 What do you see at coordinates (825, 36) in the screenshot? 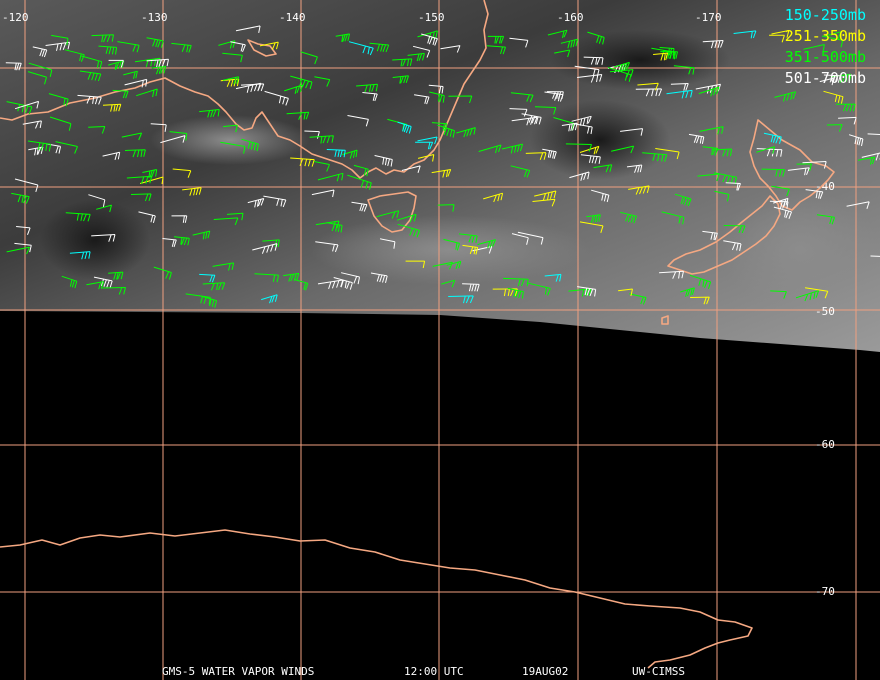
I see `legend-item-251-350: 251-350mb` at bounding box center [825, 36].